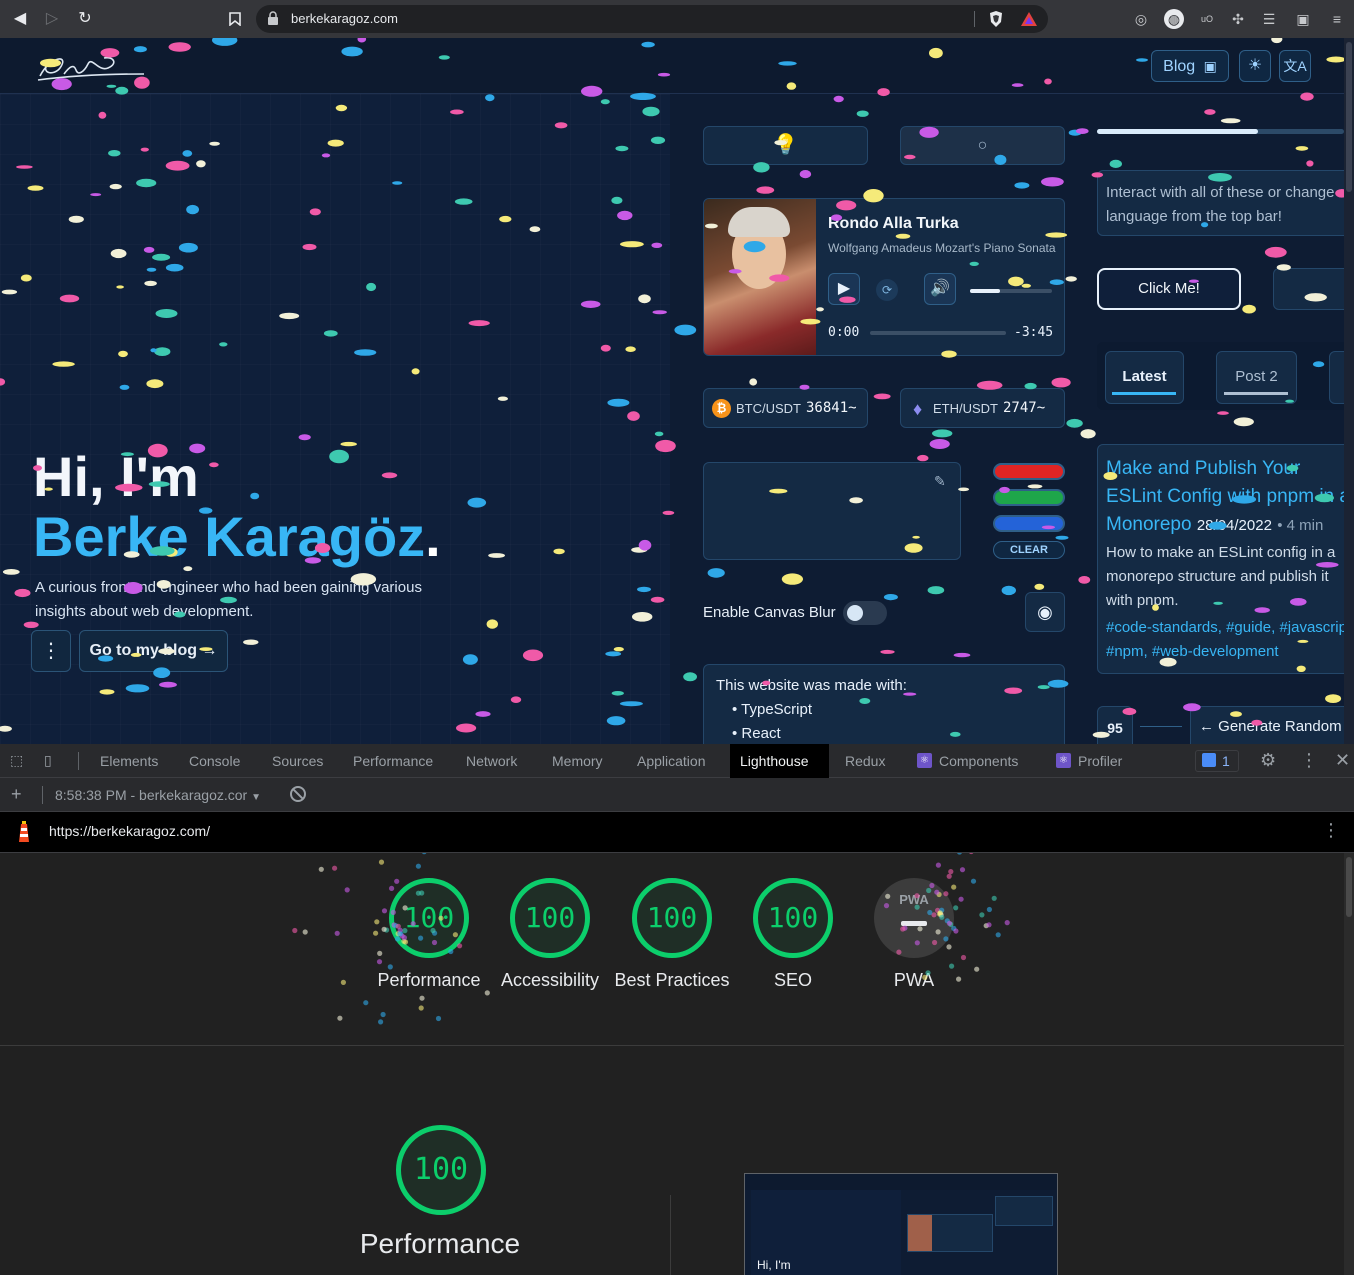 The height and width of the screenshot is (1275, 1354). I want to click on address-bar: berkekaragoz.com, so click(652, 19).